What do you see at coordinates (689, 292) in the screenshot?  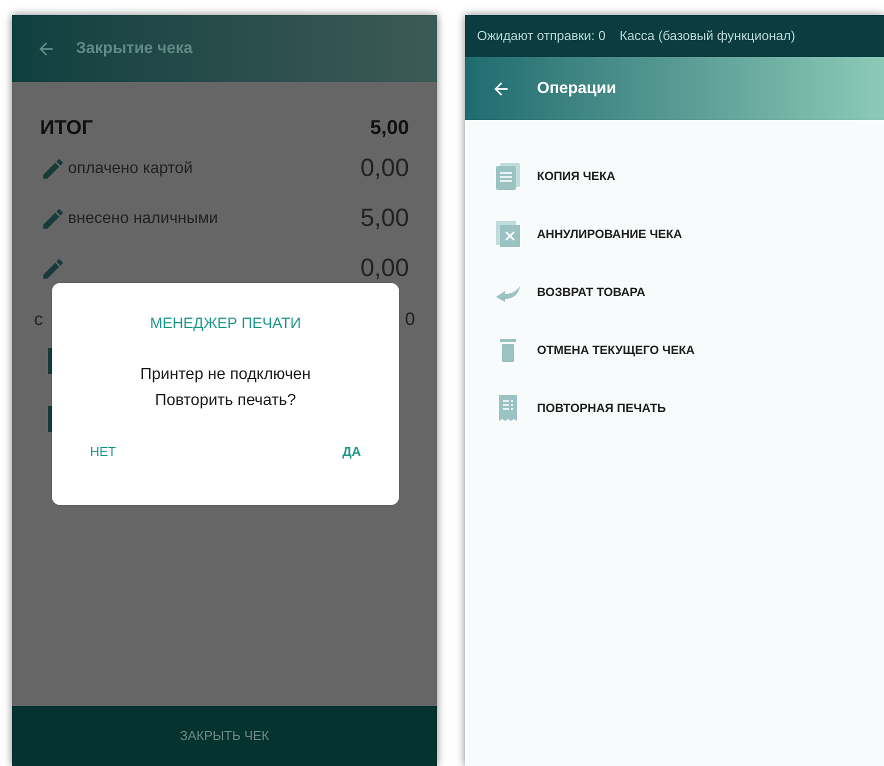 I see `operation-item: ВОЗВРАТ ТОВАРА` at bounding box center [689, 292].